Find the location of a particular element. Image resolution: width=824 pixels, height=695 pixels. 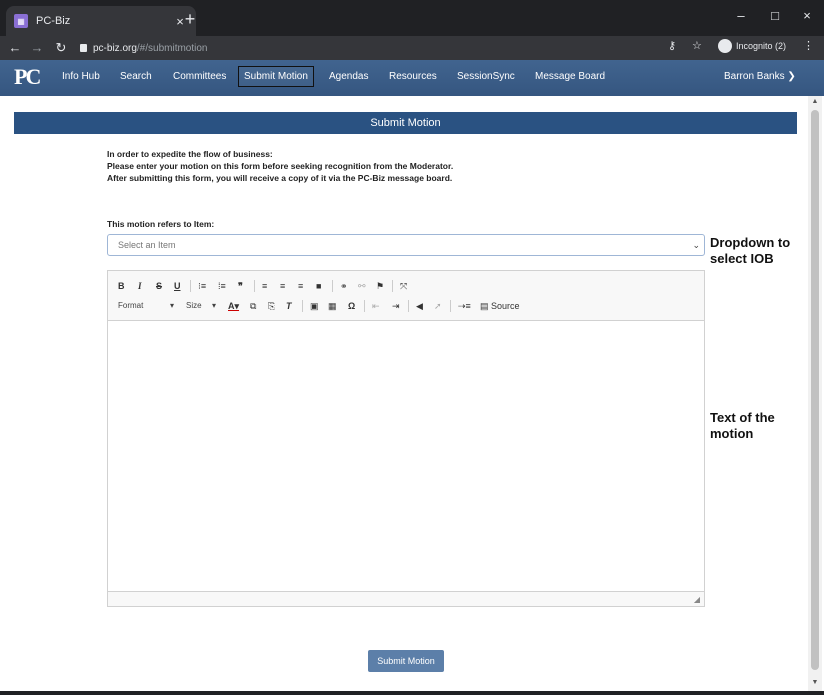

nav-resources: Resources is located at coordinates (413, 76).